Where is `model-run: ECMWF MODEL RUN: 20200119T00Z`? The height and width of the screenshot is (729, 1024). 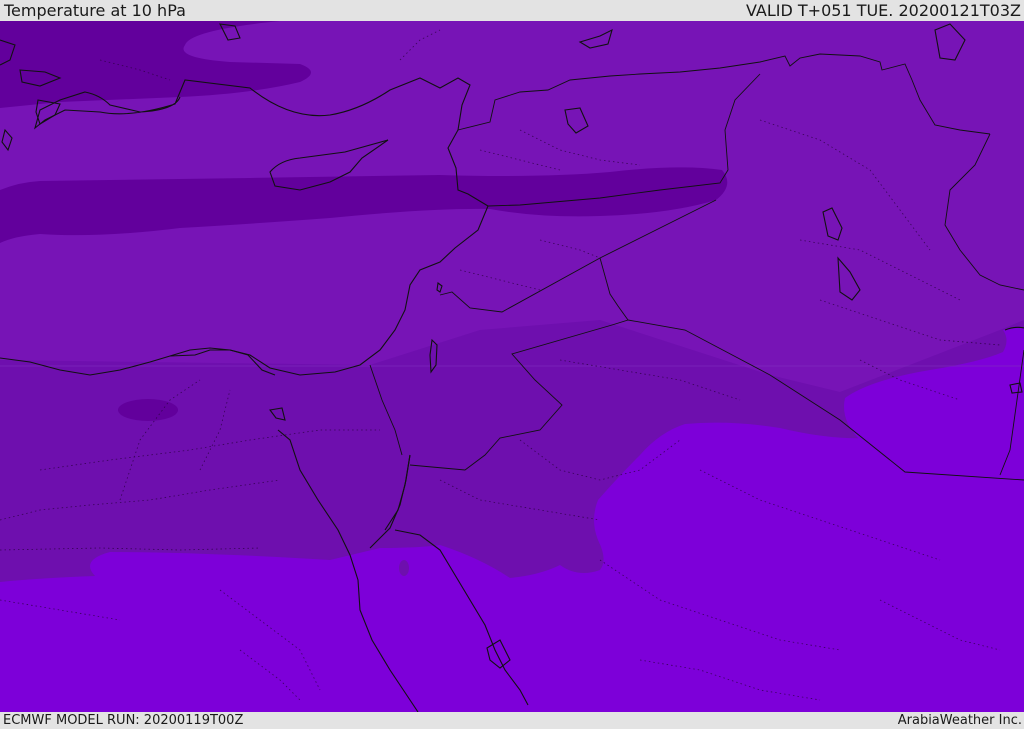 model-run: ECMWF MODEL RUN: 20200119T00Z is located at coordinates (123, 720).